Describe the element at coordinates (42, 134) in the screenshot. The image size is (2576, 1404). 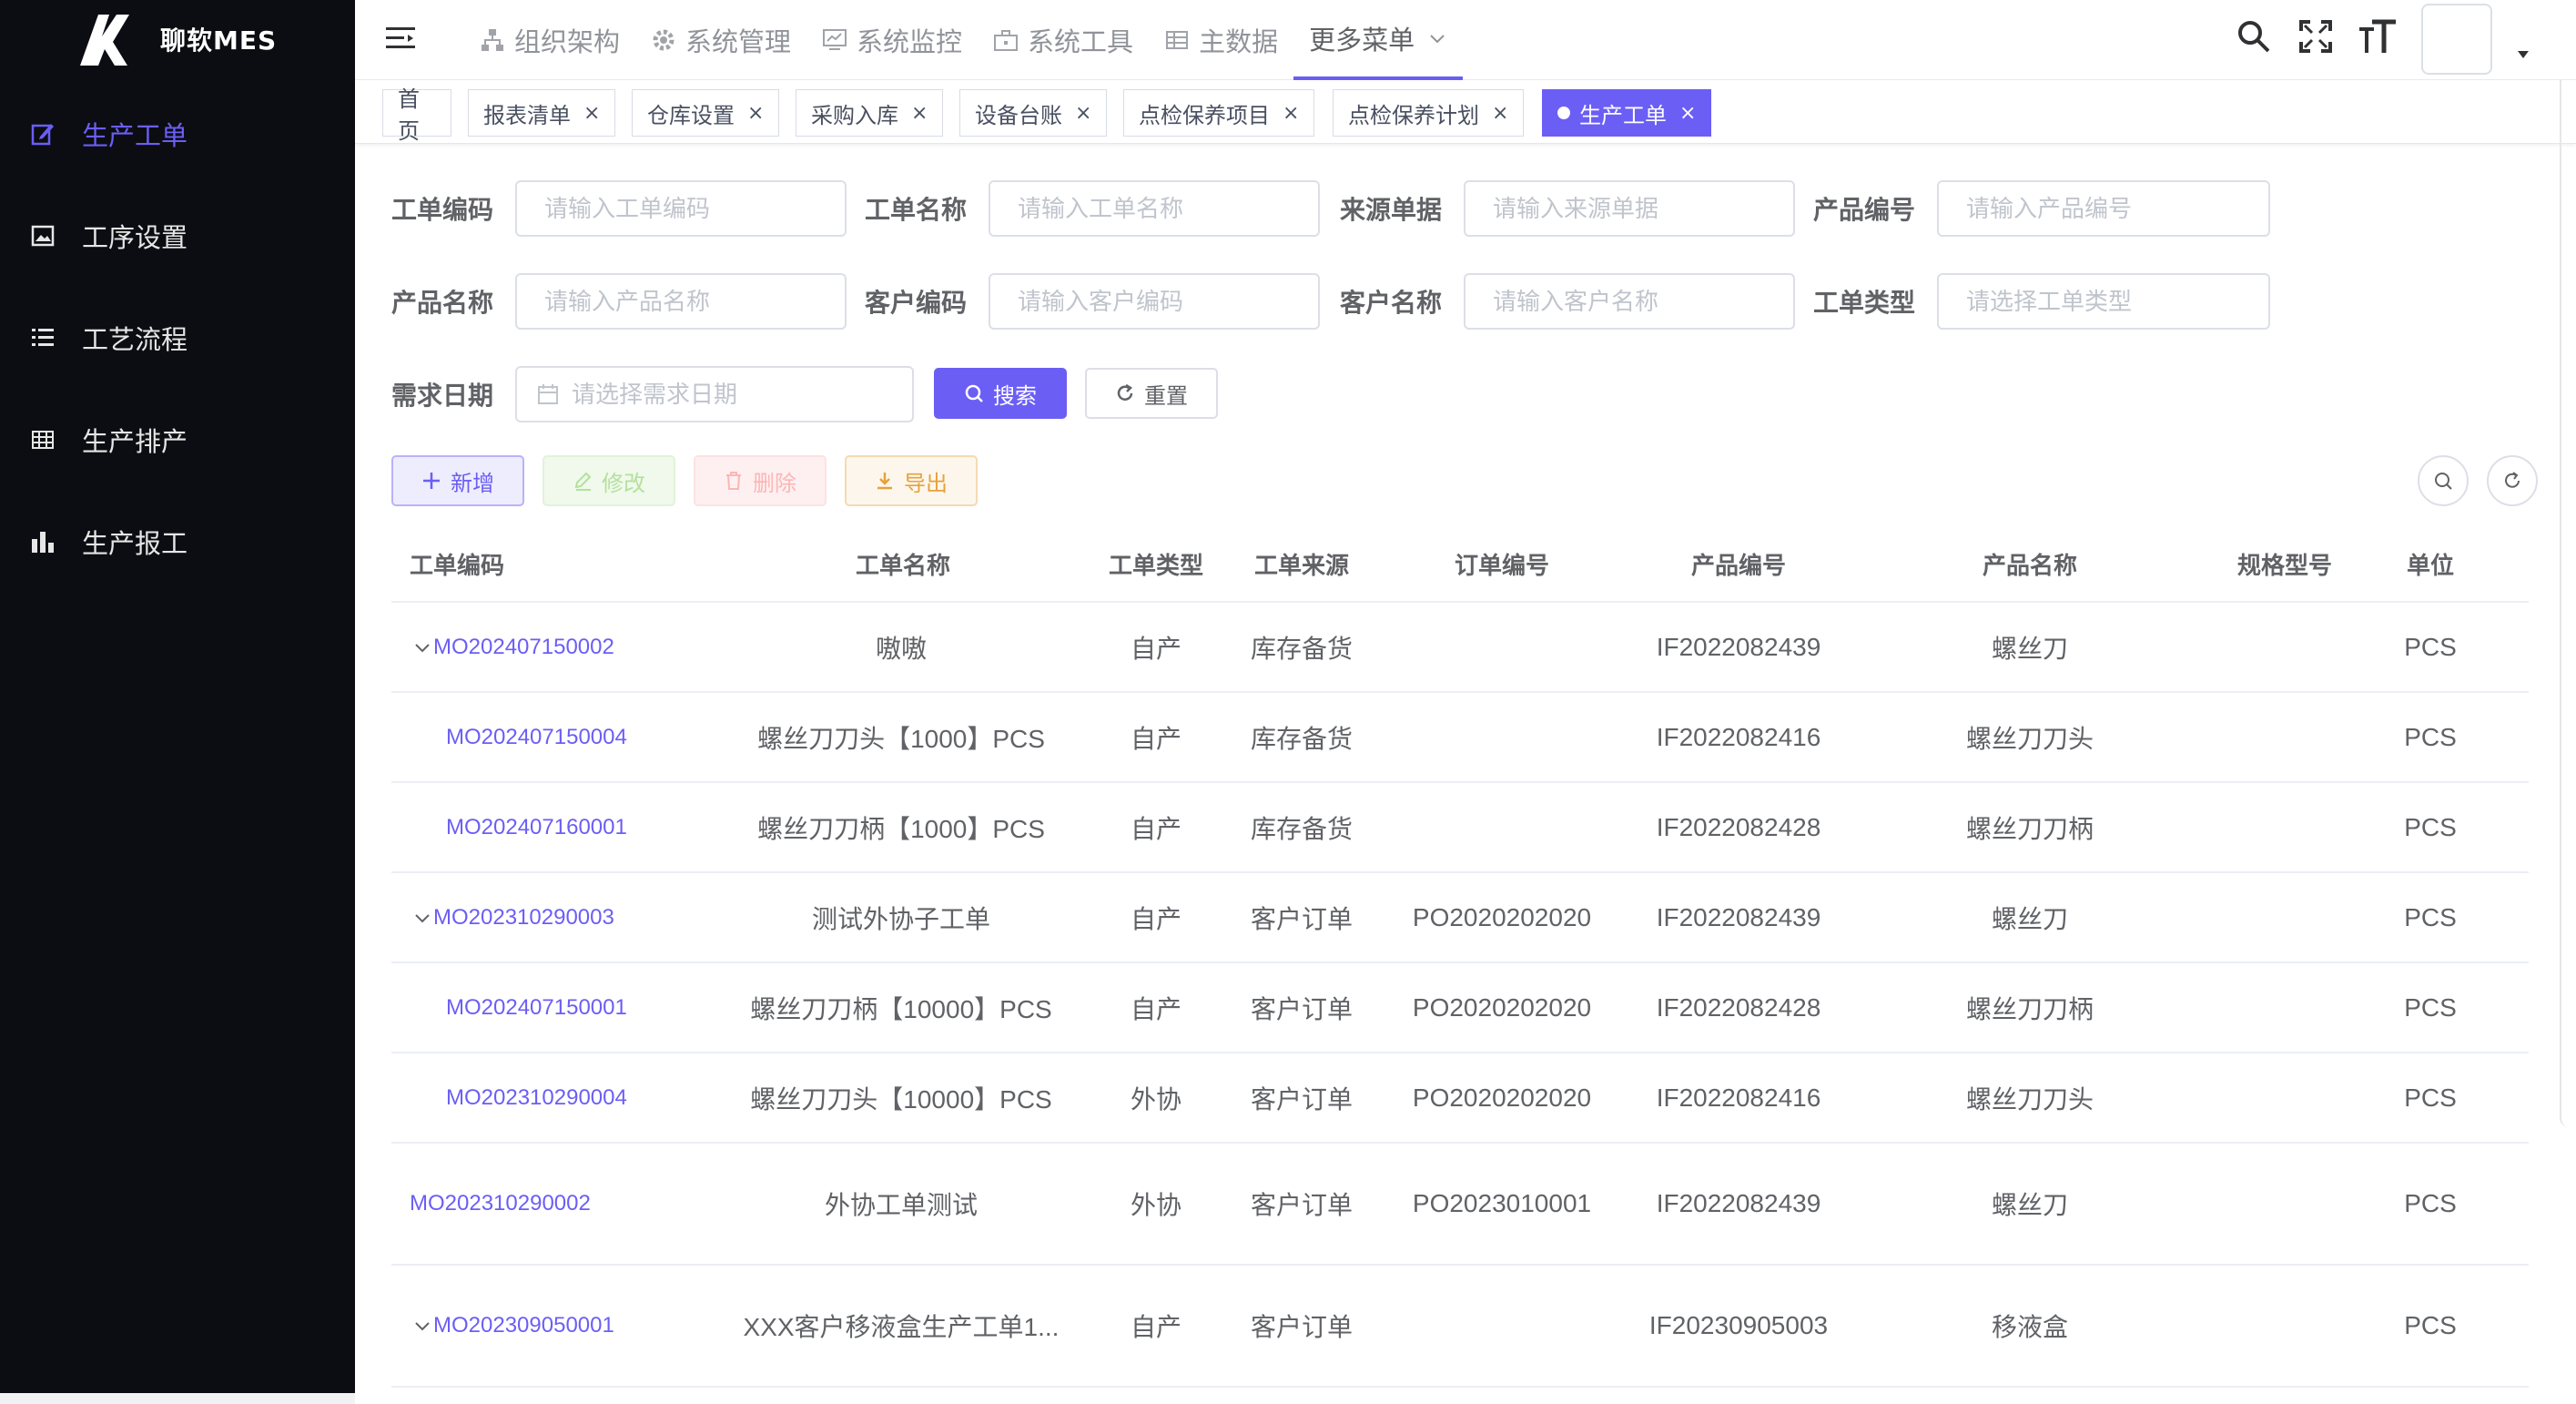
I see `edit-icon` at that location.